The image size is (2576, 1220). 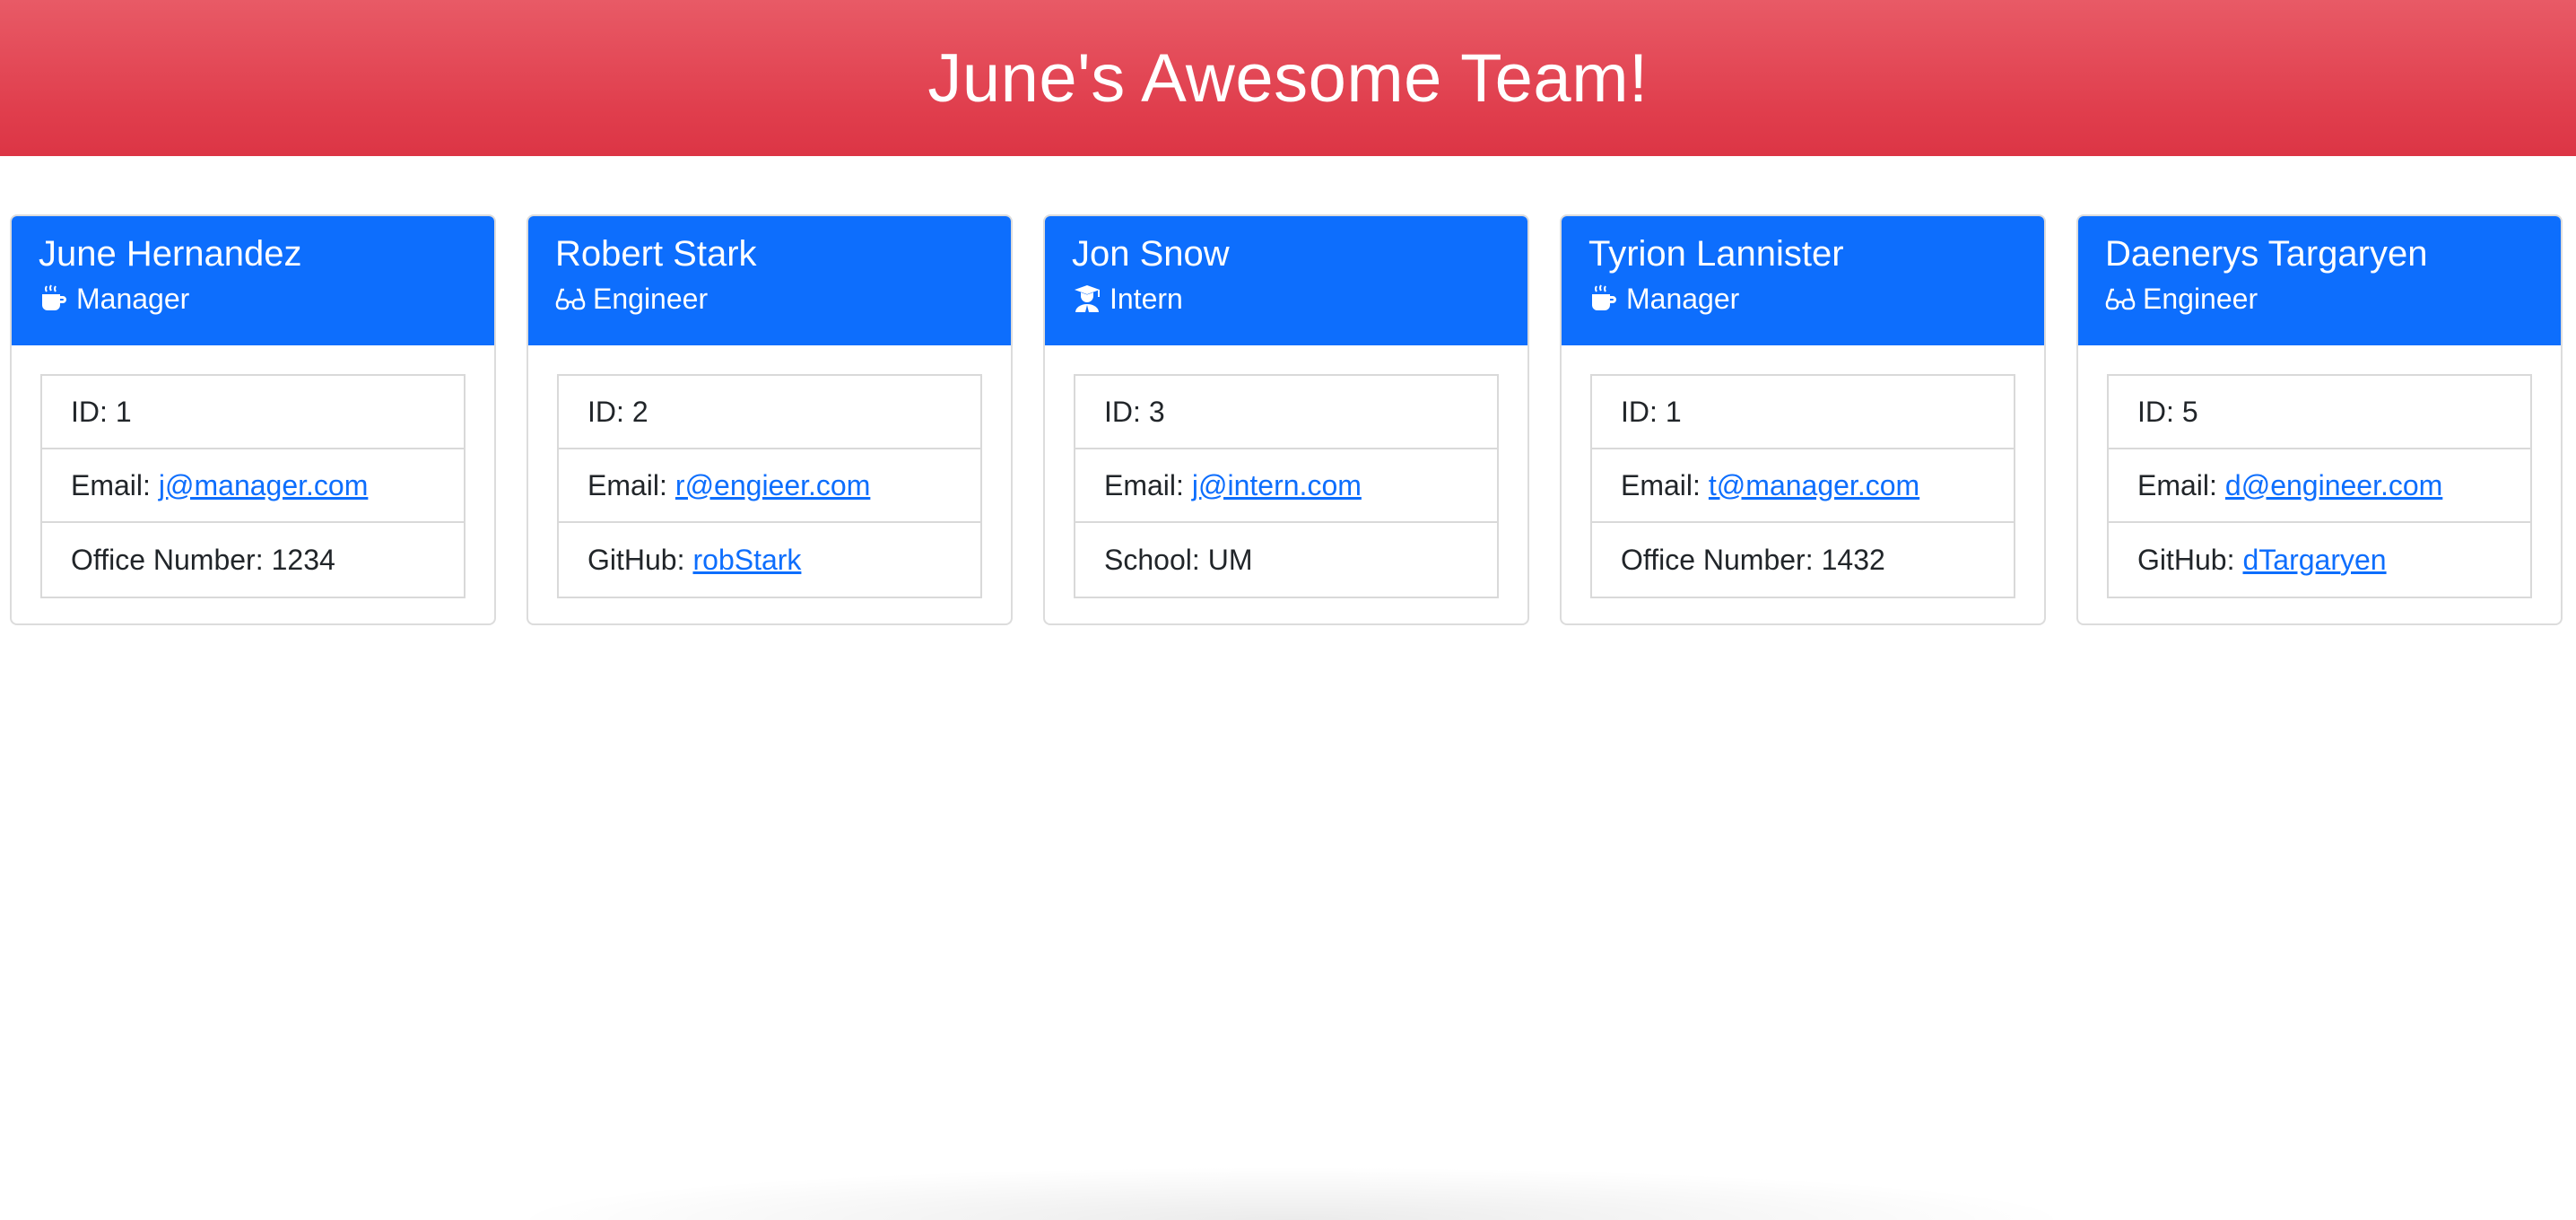 What do you see at coordinates (1230, 559) in the screenshot?
I see `school-value: UM` at bounding box center [1230, 559].